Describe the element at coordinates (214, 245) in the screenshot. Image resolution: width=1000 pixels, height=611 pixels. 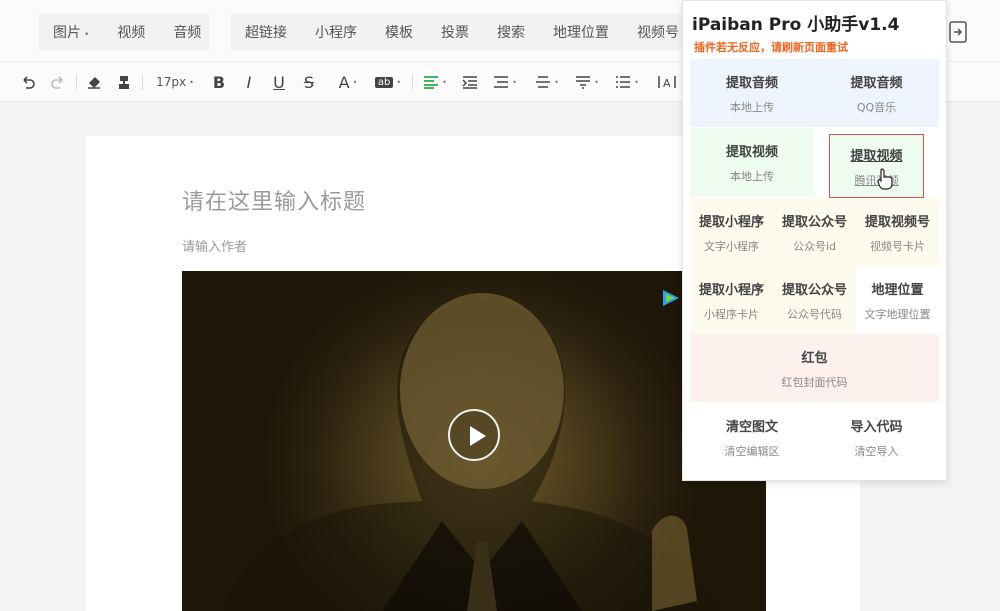
I see `author-input: 请输入作者` at that location.